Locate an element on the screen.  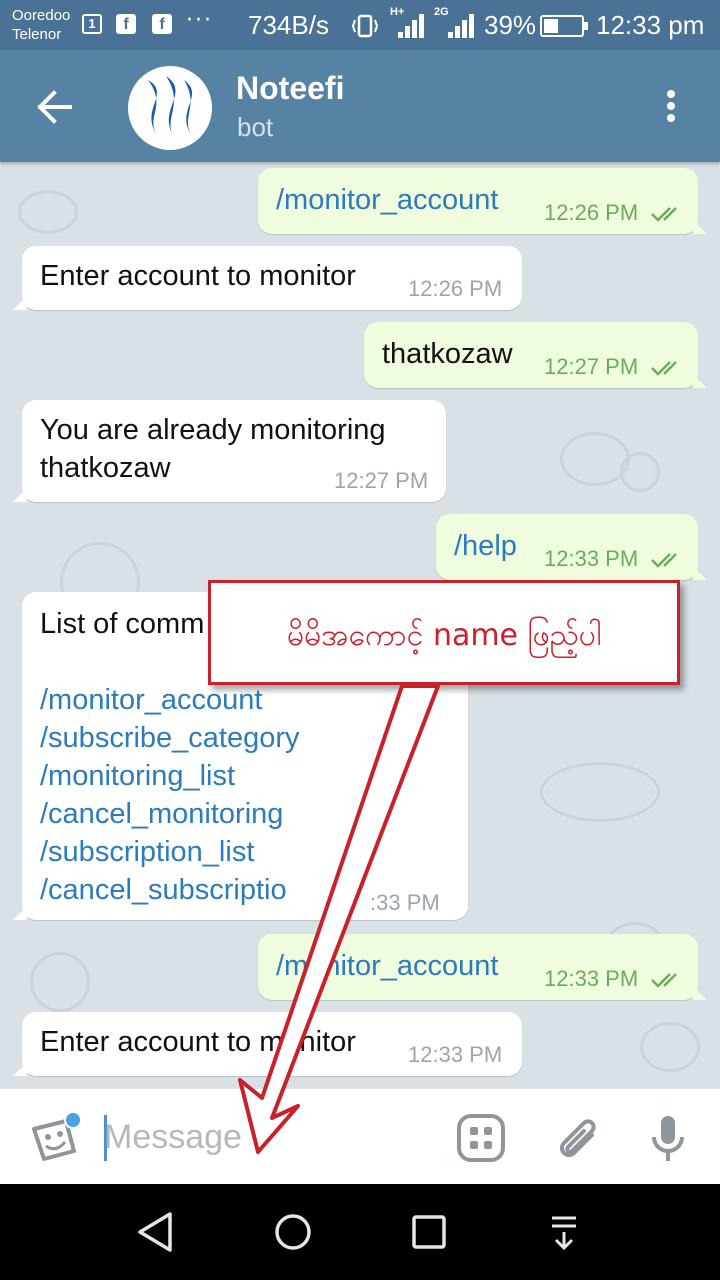
attach-button is located at coordinates (577, 1138).